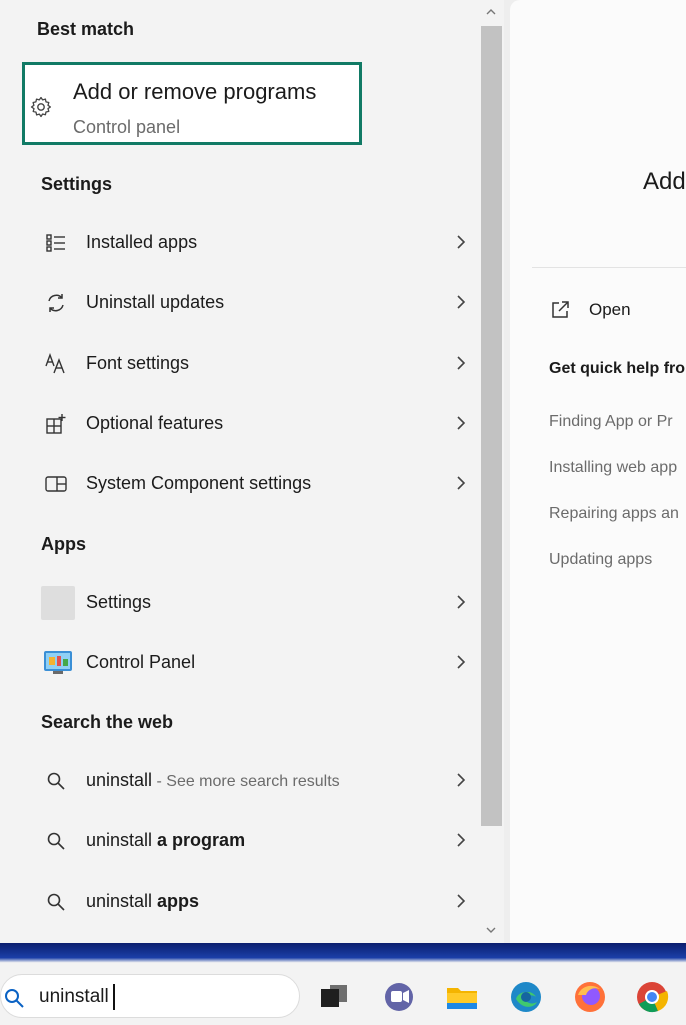 The width and height of the screenshot is (686, 1025). What do you see at coordinates (56, 364) in the screenshot?
I see `font-icon` at bounding box center [56, 364].